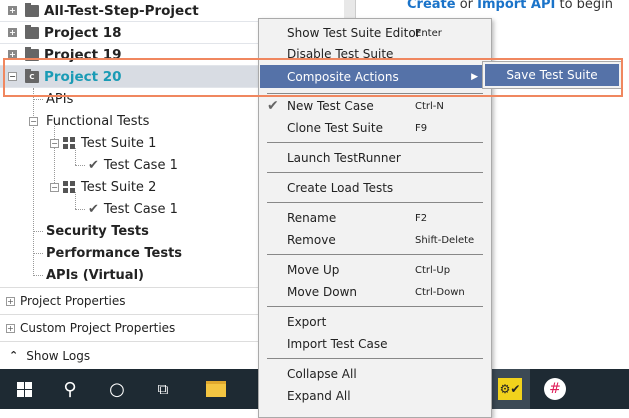 The width and height of the screenshot is (629, 418). What do you see at coordinates (375, 374) in the screenshot?
I see `menu-item-collapse-all: Collapse All` at bounding box center [375, 374].